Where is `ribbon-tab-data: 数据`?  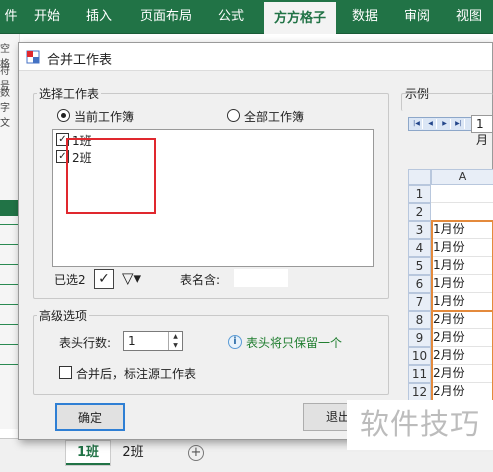
ribbon-tab-data: 数据 is located at coordinates (365, 17).